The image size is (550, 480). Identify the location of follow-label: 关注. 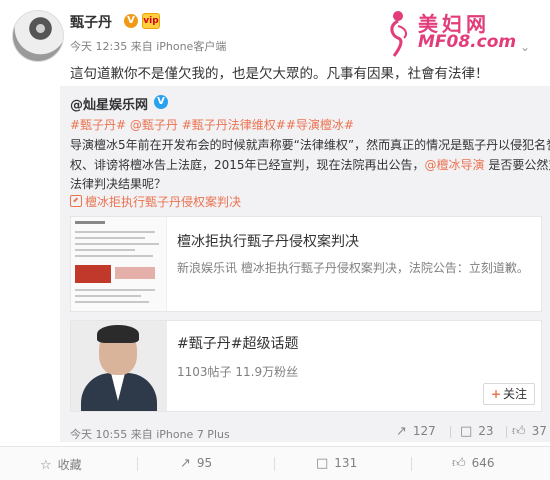
(515, 394).